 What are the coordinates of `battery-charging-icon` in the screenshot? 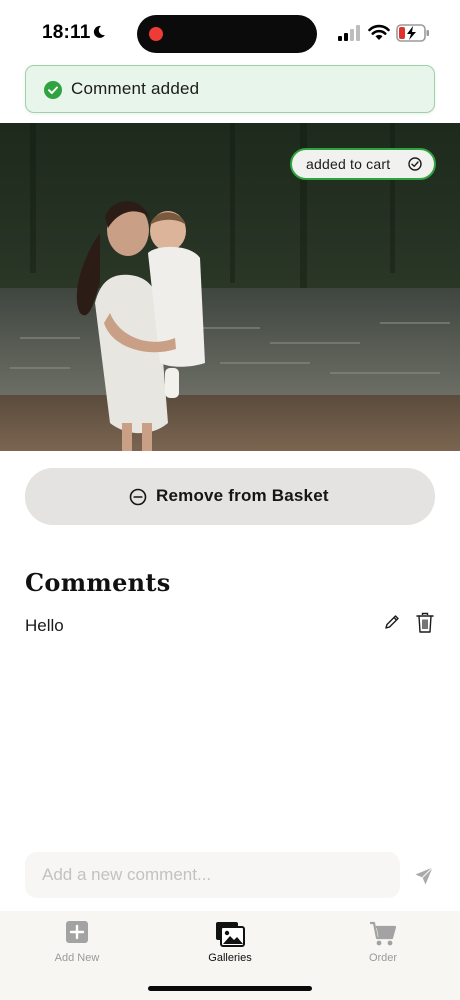 It's located at (412, 33).